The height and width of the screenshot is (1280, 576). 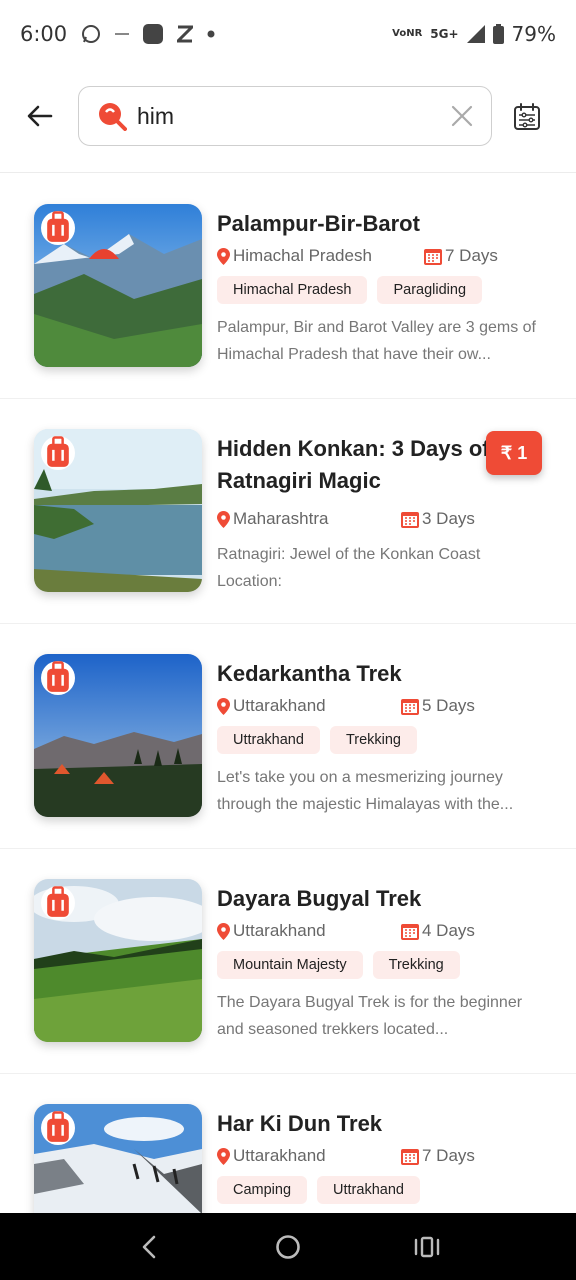 I want to click on trip-title: Har Ki Dun Trek, so click(x=300, y=1123).